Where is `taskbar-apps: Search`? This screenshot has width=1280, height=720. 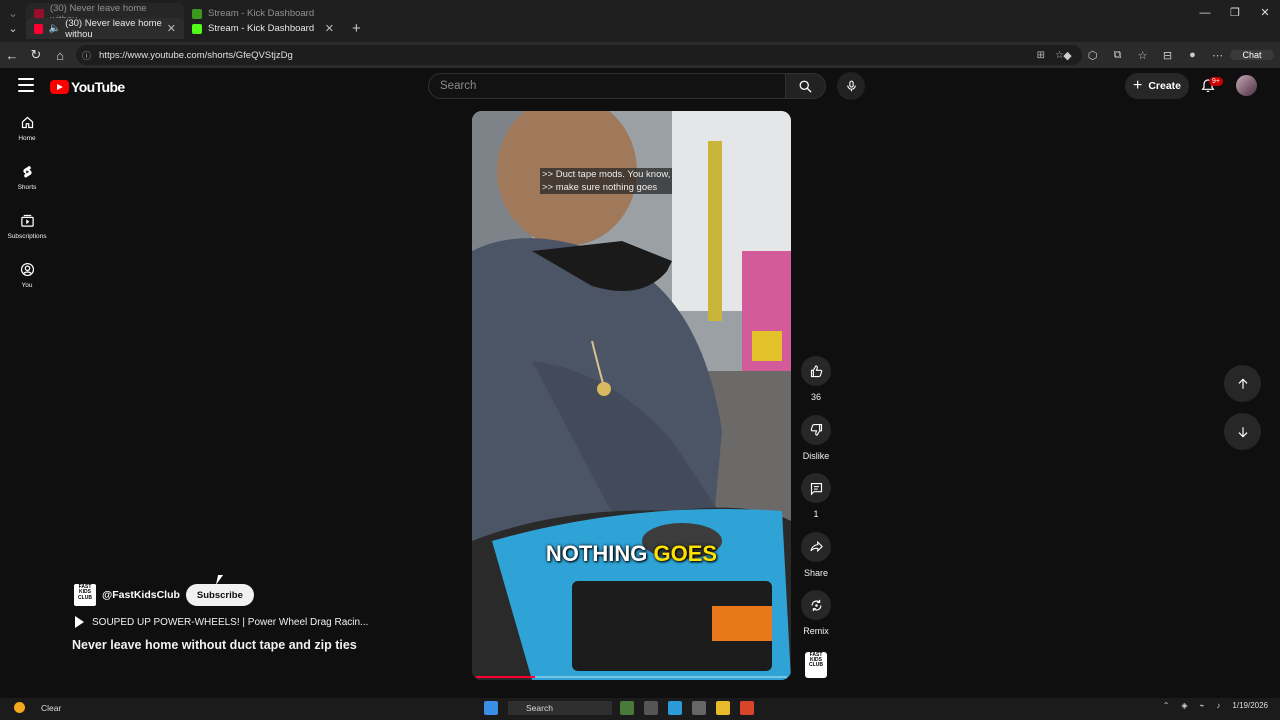
taskbar-apps: Search is located at coordinates (624, 708).